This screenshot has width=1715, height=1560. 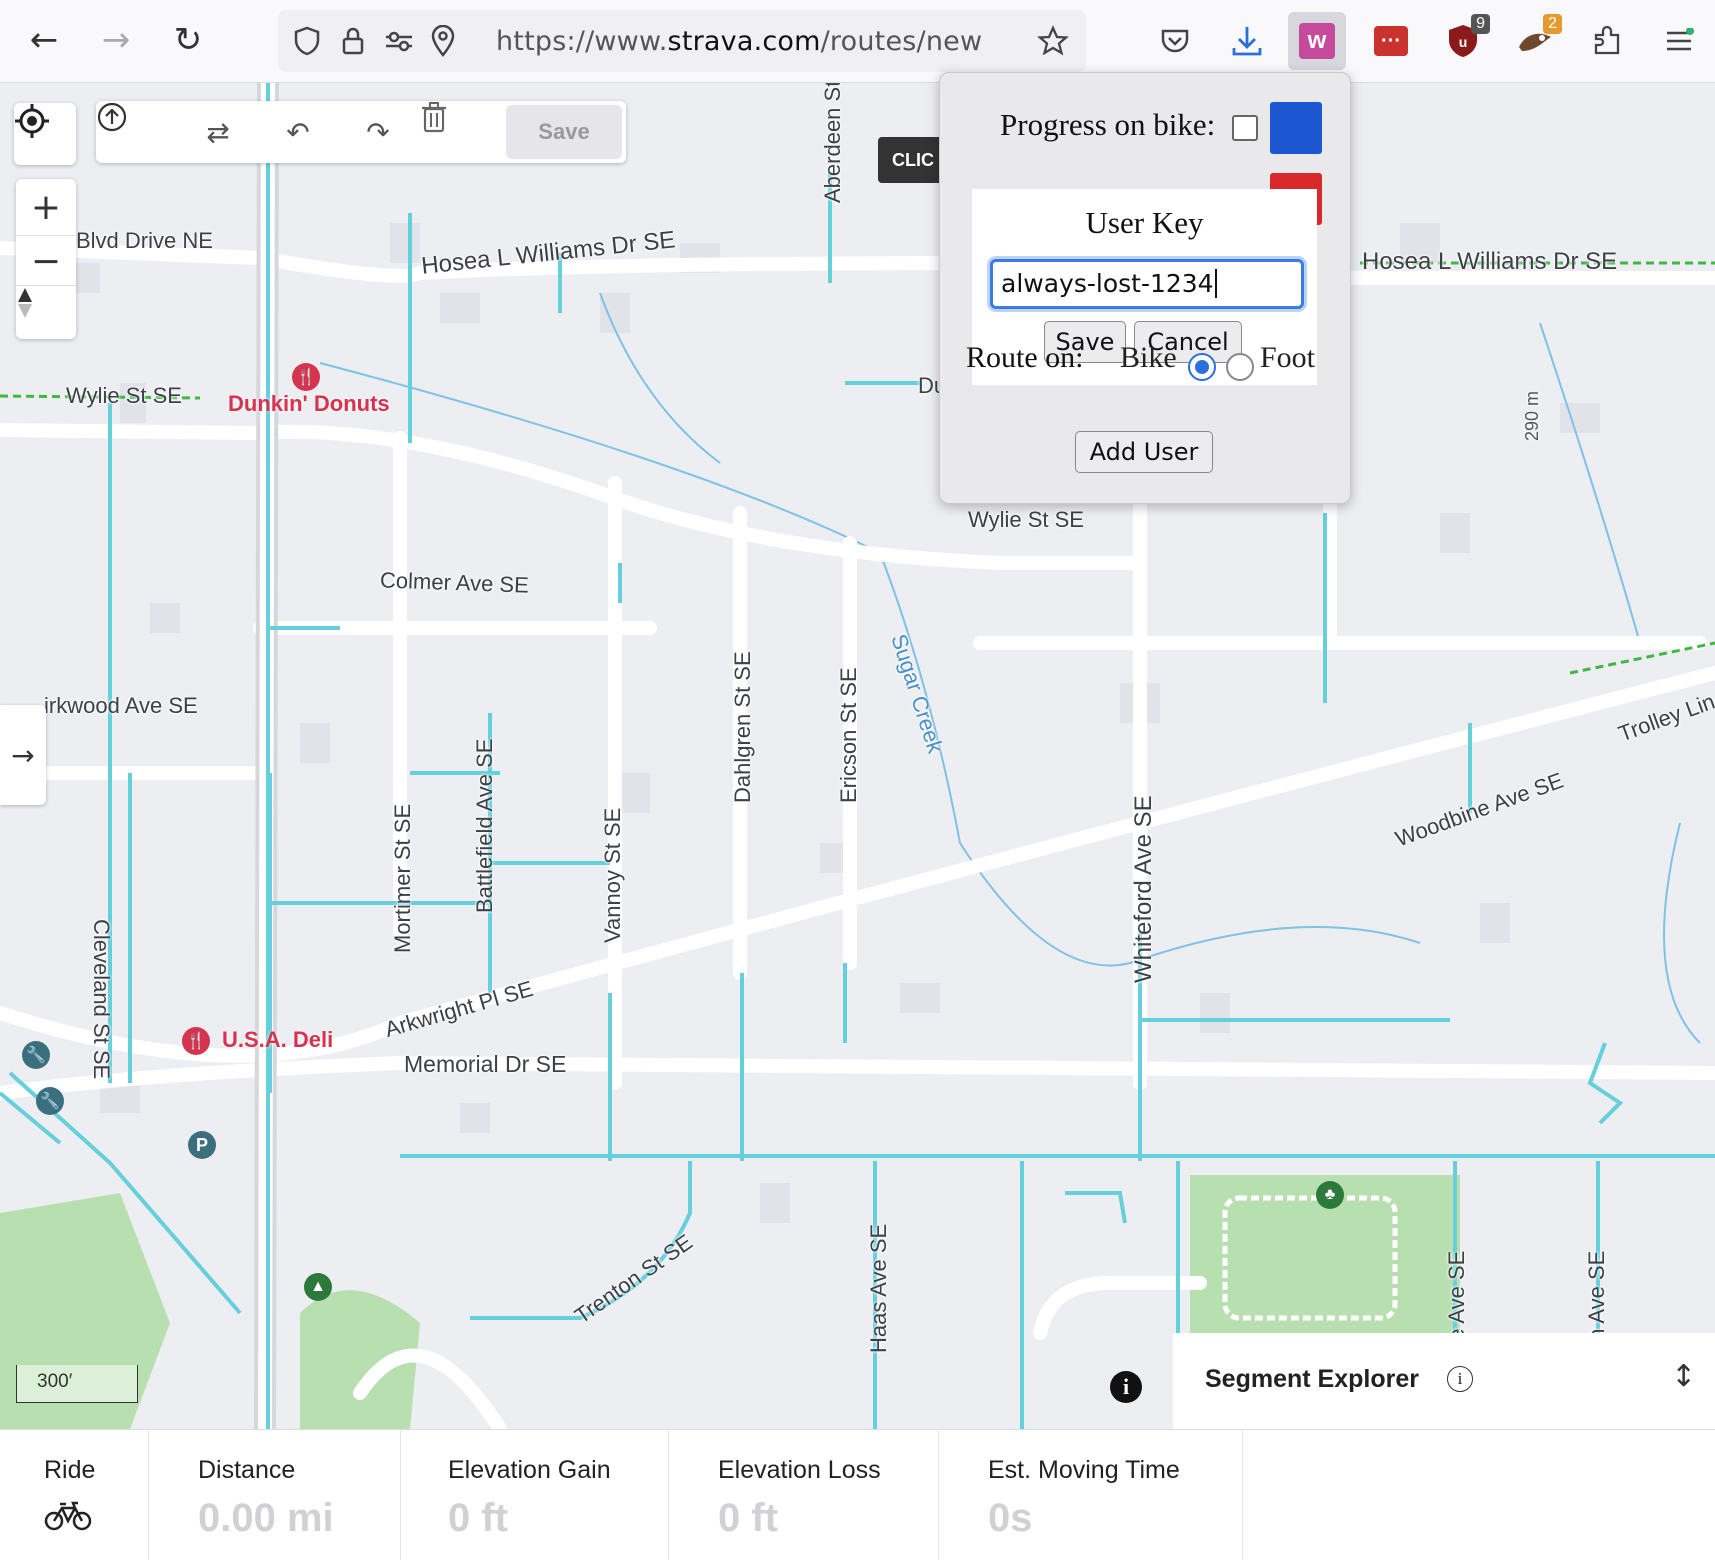 I want to click on extension-badge: 9, so click(x=1480, y=24).